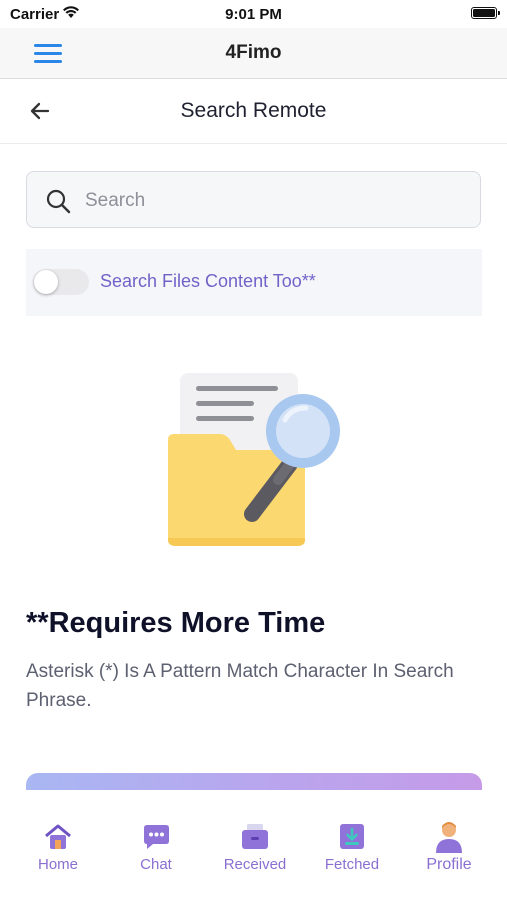  Describe the element at coordinates (485, 13) in the screenshot. I see `battery-icon` at that location.